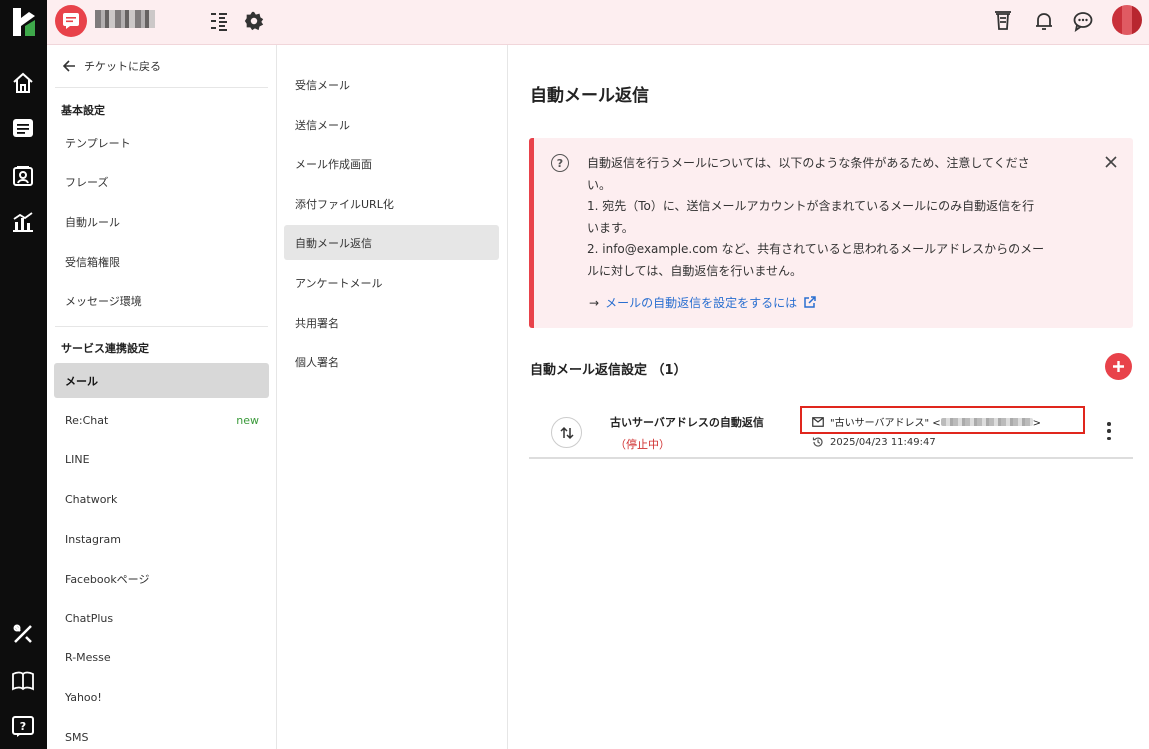 Image resolution: width=1149 pixels, height=749 pixels. What do you see at coordinates (344, 204) in the screenshot?
I see `menu-item-label: 添付ファイルURL化` at bounding box center [344, 204].